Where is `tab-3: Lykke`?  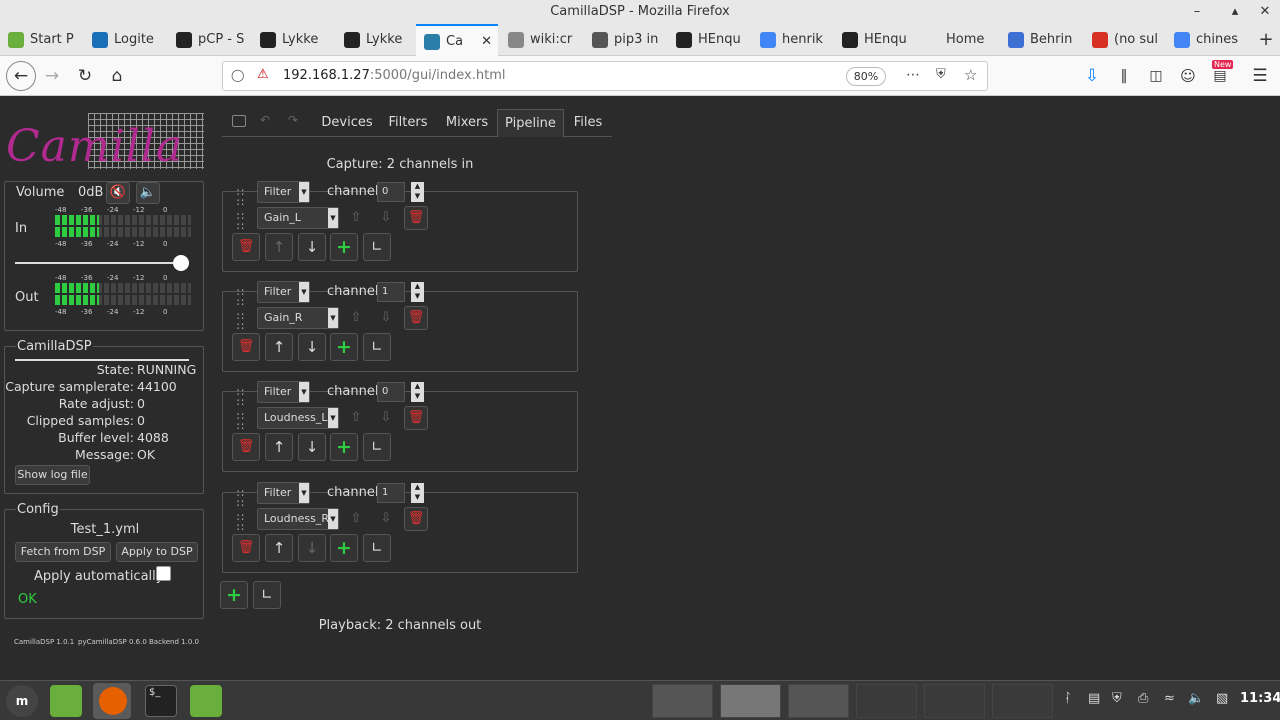 tab-3: Lykke is located at coordinates (293, 40).